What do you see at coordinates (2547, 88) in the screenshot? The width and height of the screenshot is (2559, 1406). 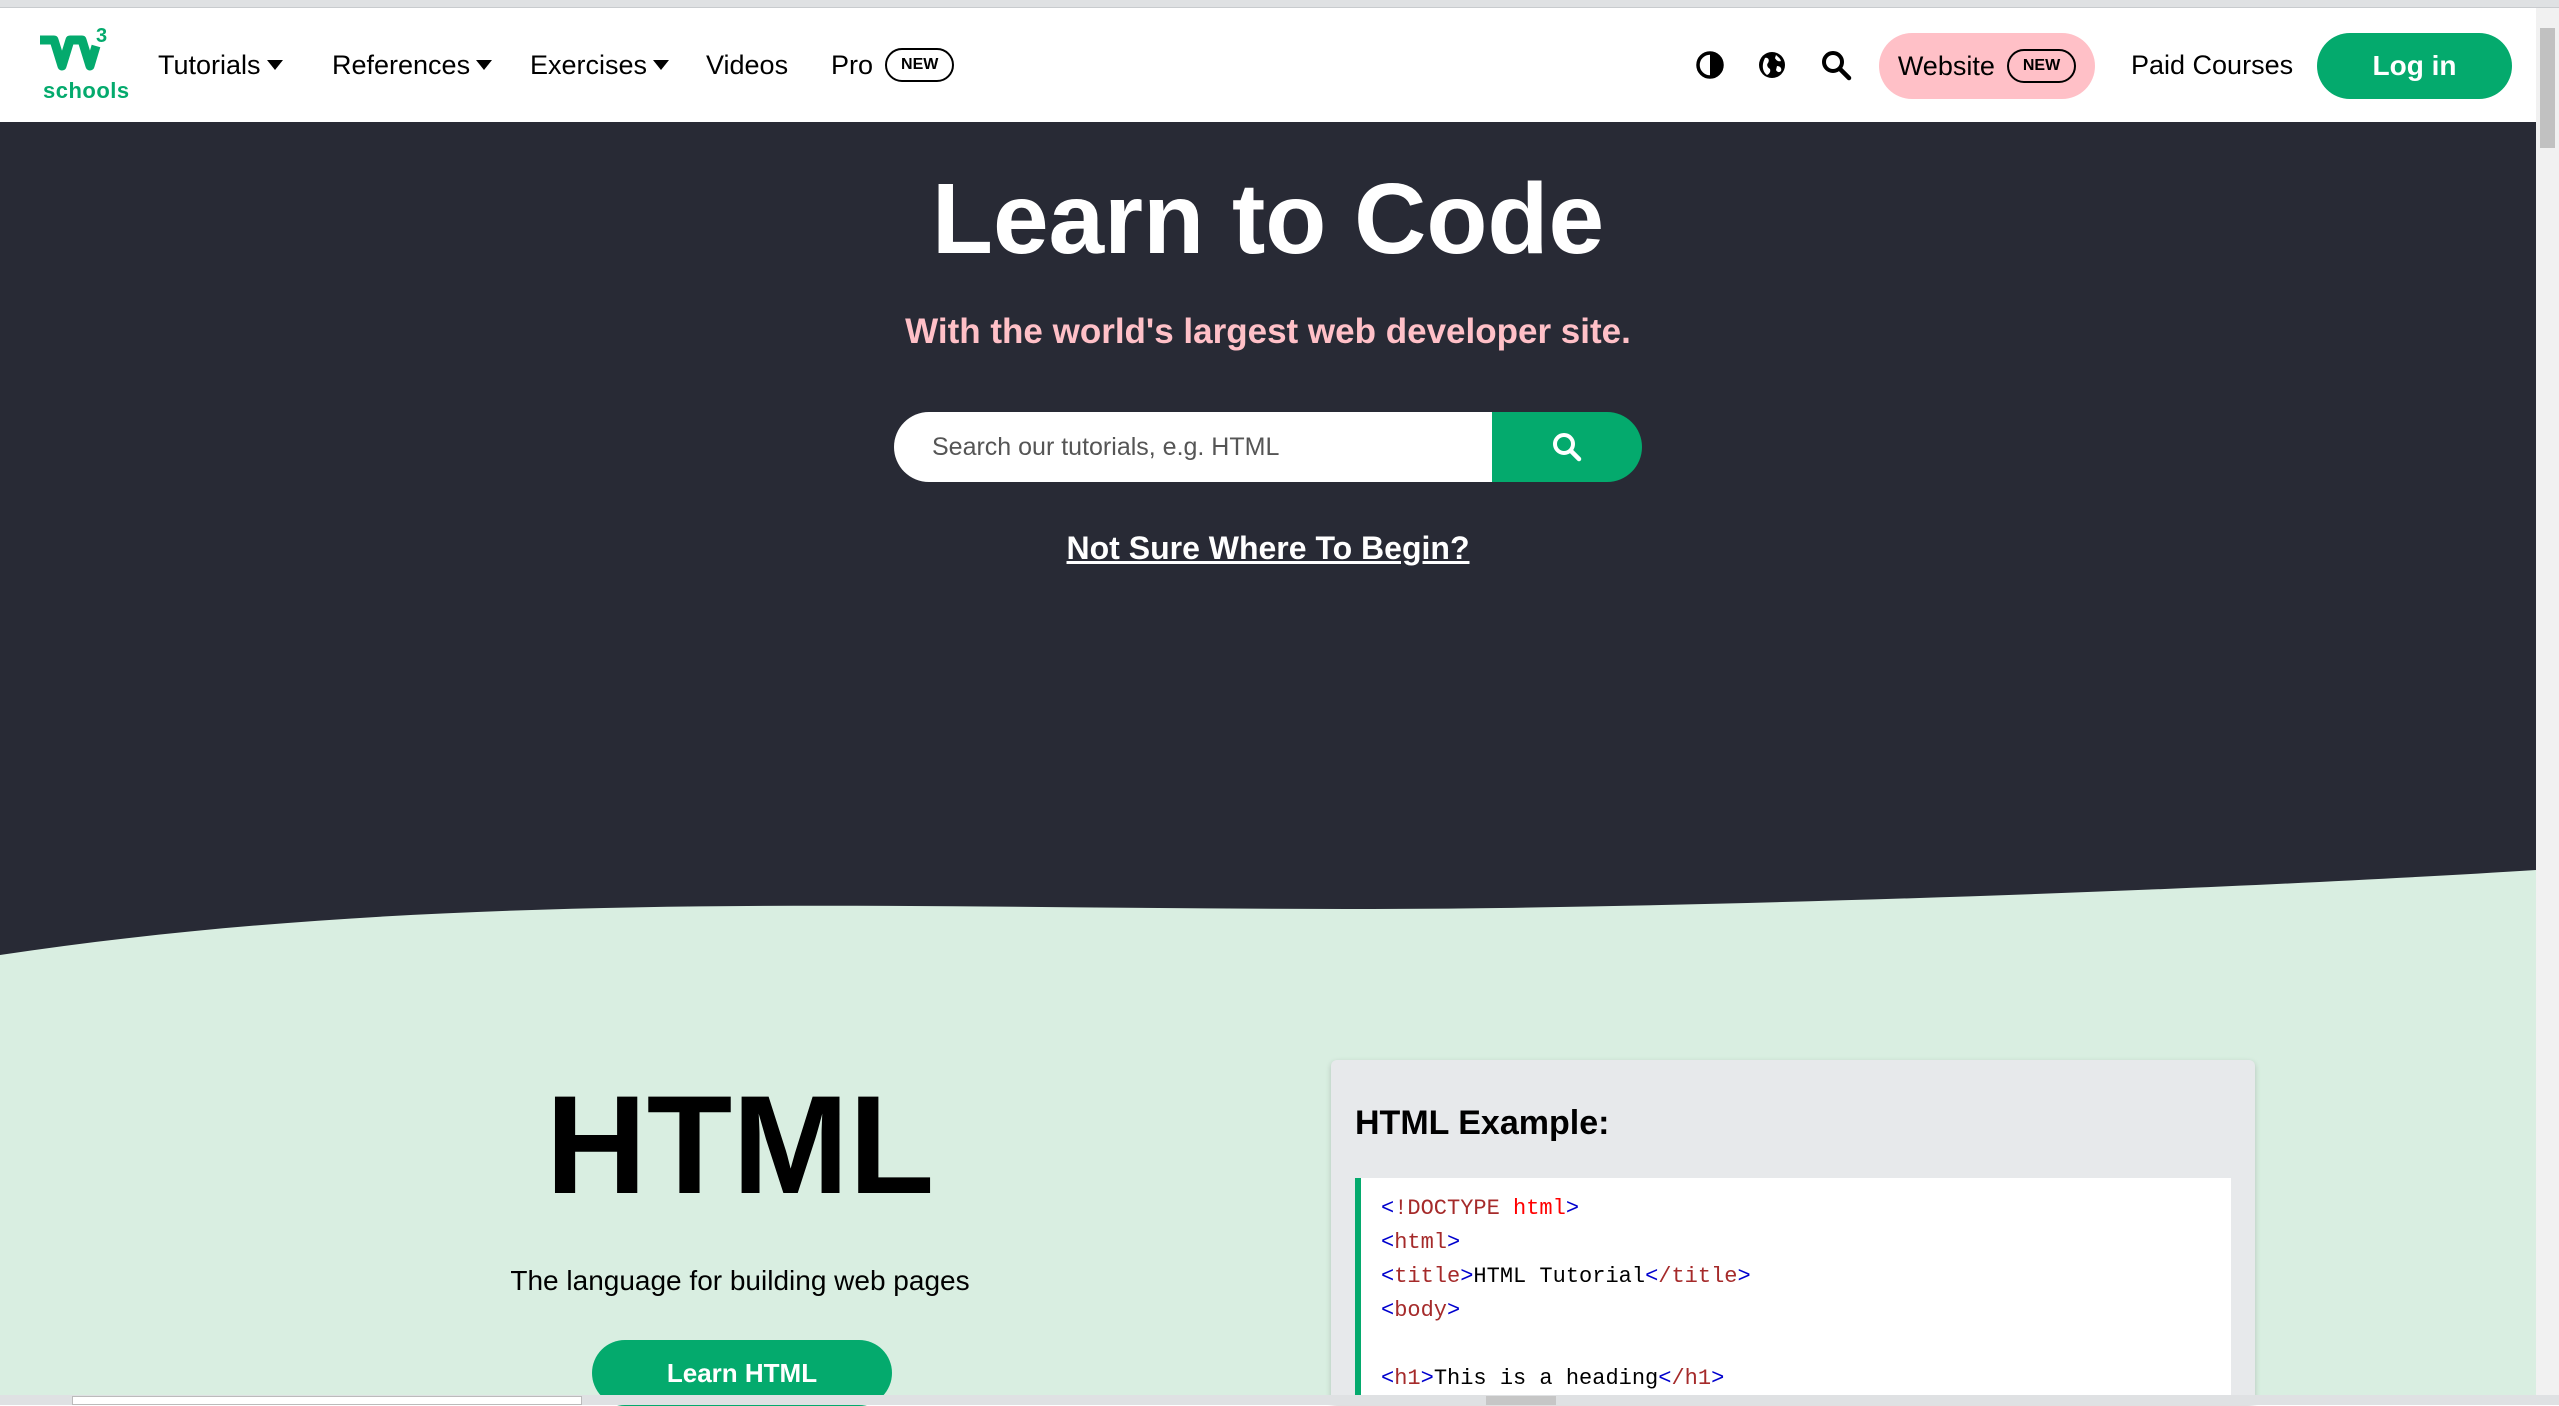 I see `scrollbar-thumb` at bounding box center [2547, 88].